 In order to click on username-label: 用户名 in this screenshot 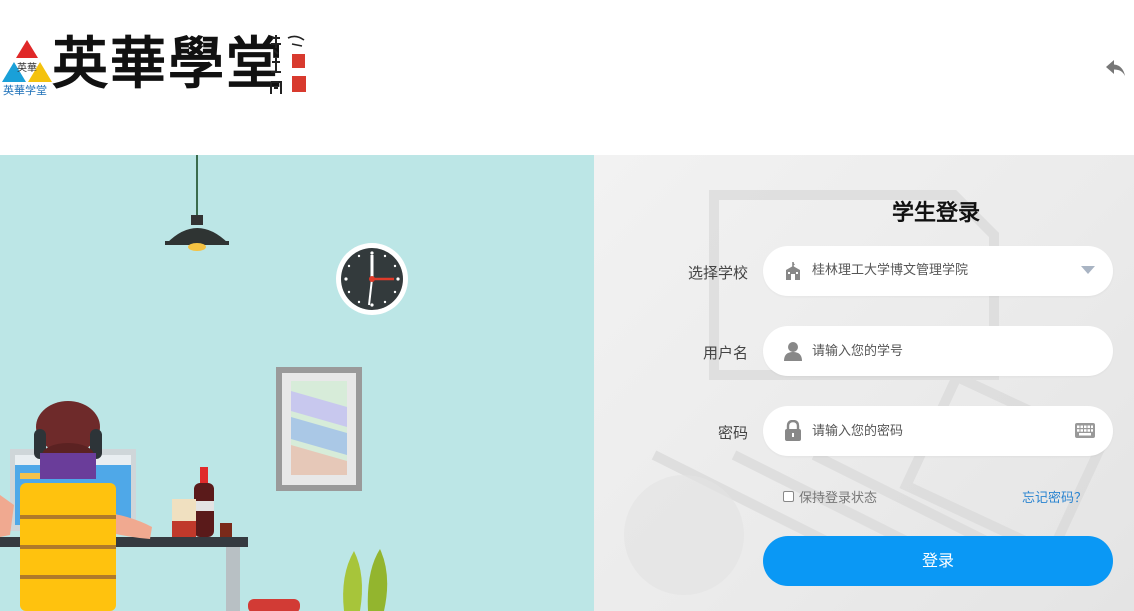, I will do `click(725, 353)`.